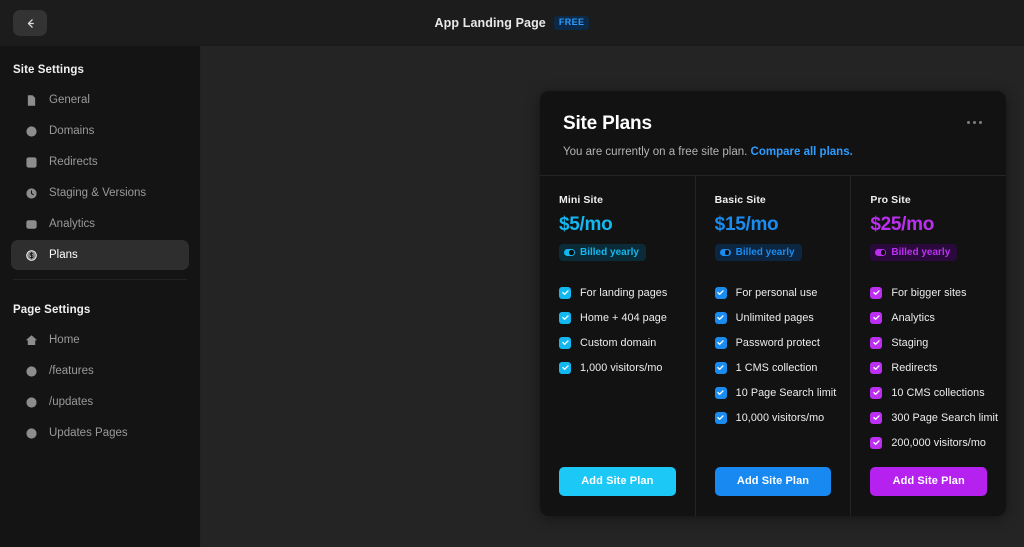 This screenshot has height=547, width=1024. What do you see at coordinates (914, 367) in the screenshot?
I see `feature-label: Redirects` at bounding box center [914, 367].